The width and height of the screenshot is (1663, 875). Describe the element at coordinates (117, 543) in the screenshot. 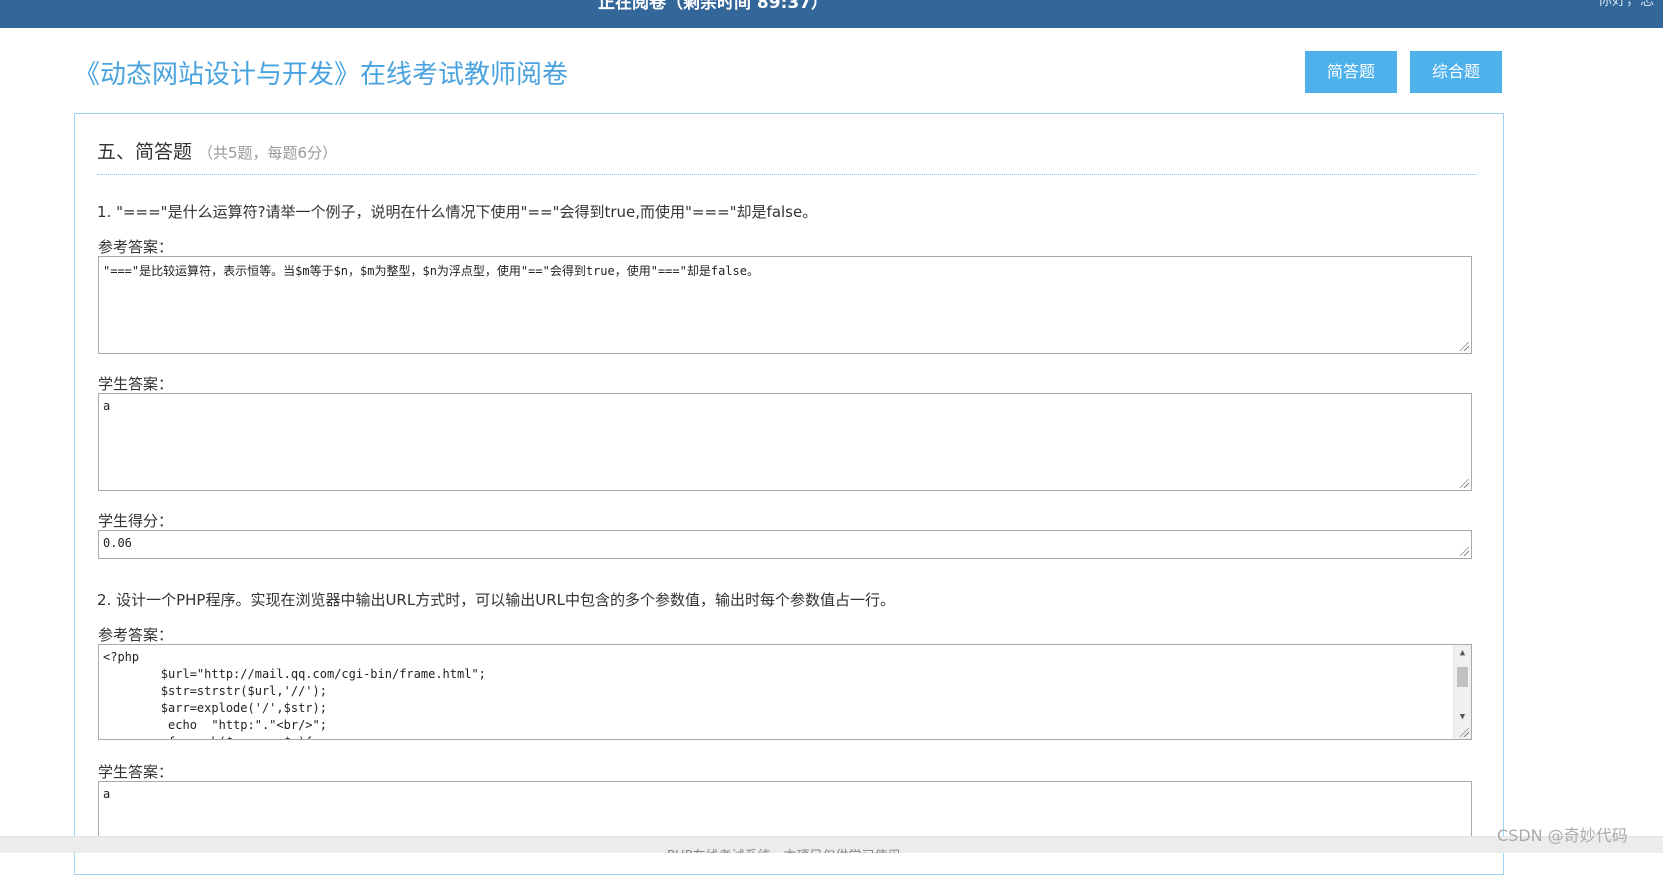

I see `student-score-value: 0.06` at that location.